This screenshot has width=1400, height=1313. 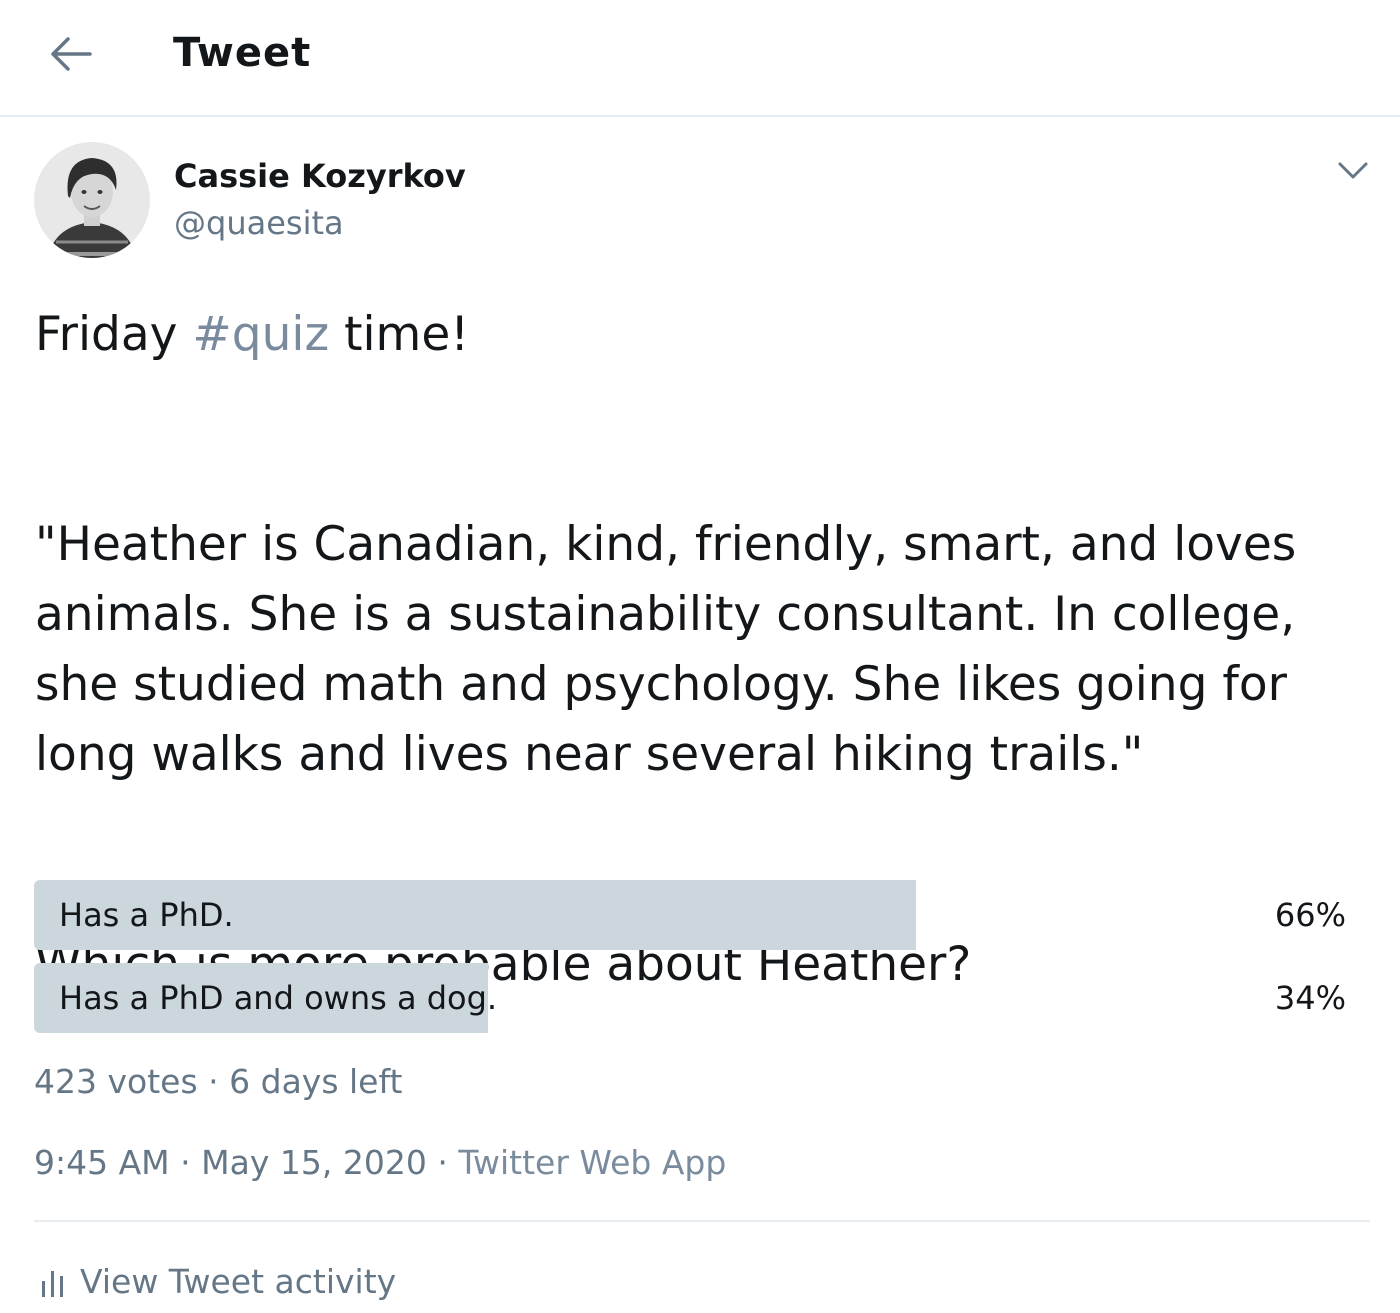 I want to click on author-name: Cassie Kozyrkov, so click(x=320, y=176).